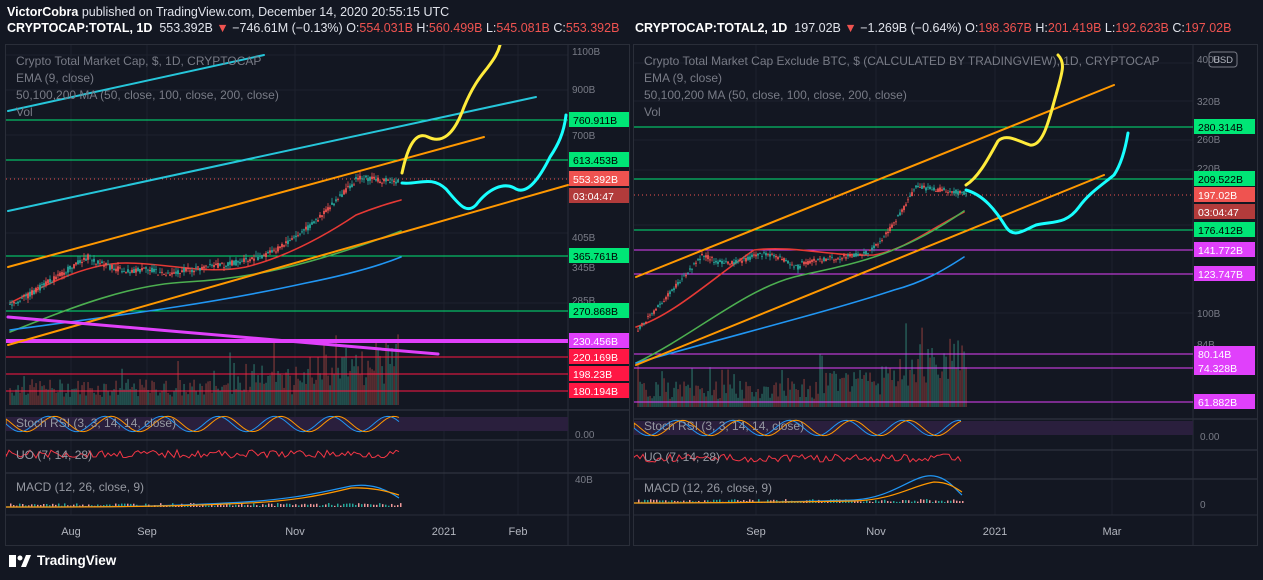 This screenshot has height=580, width=1263. Describe the element at coordinates (147, 532) in the screenshot. I see `l-x-tick: Sep` at that location.